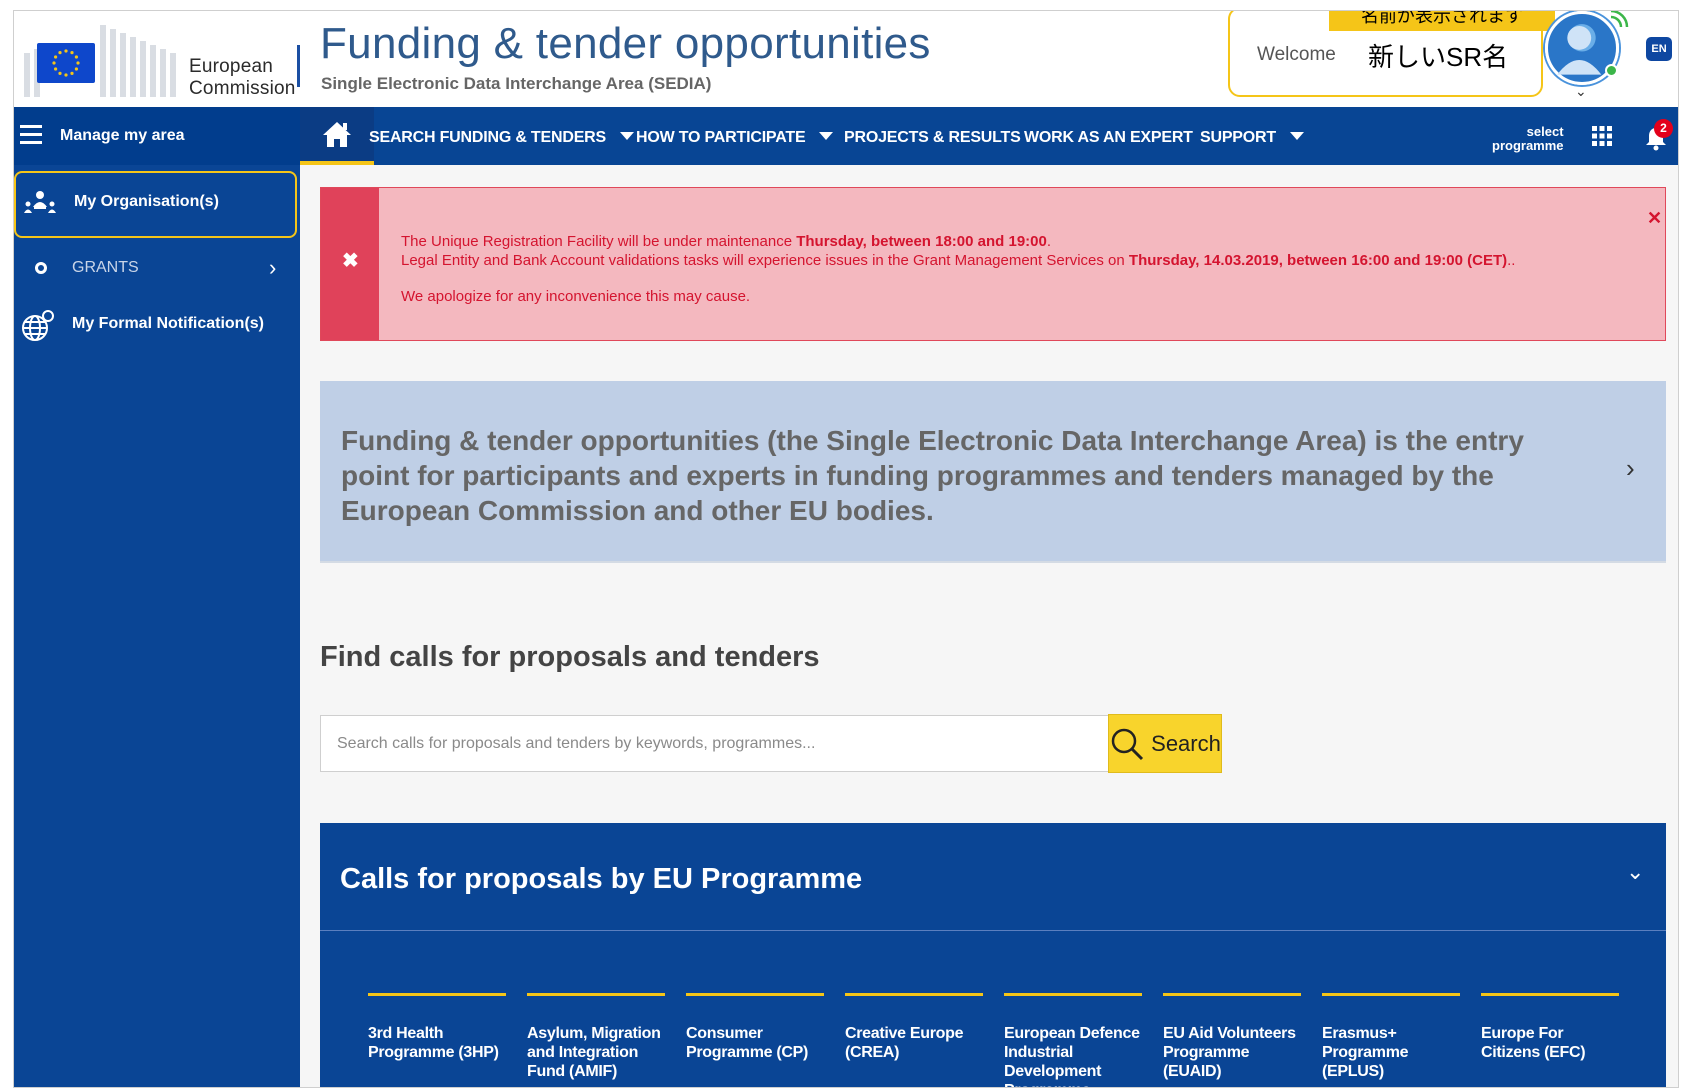  I want to click on find-calls-heading: Find calls for proposals and tenders, so click(570, 657).